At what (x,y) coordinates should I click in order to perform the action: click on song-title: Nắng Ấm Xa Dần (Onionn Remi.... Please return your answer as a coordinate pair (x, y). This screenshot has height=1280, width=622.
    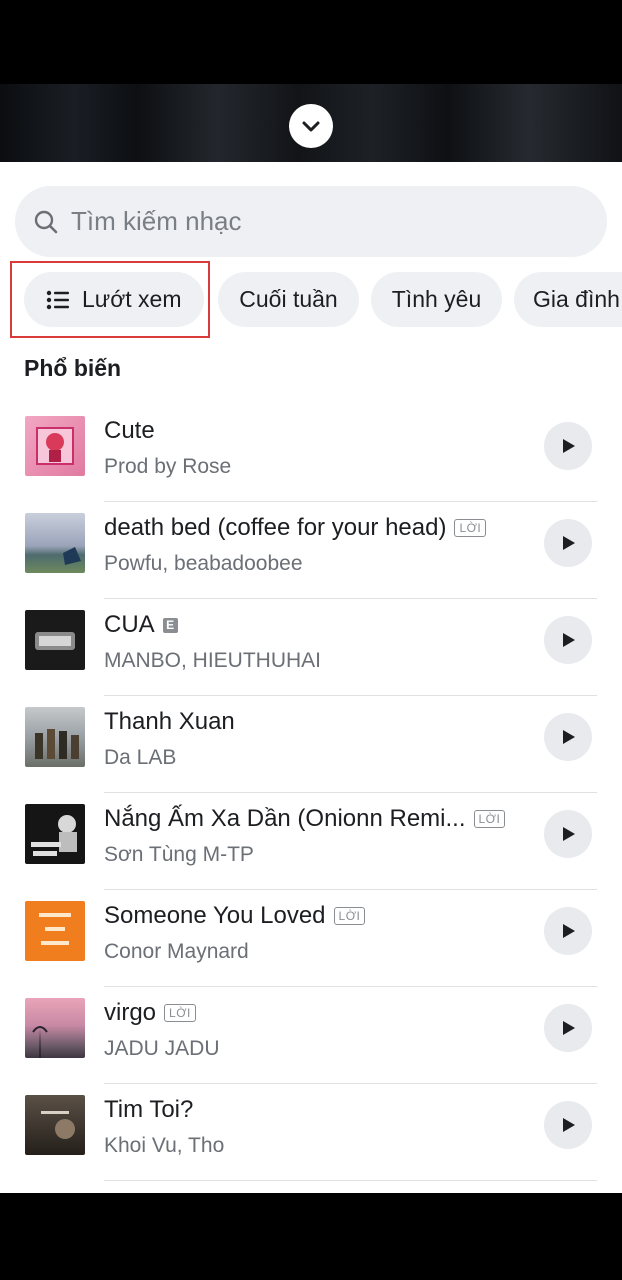
    Looking at the image, I should click on (285, 818).